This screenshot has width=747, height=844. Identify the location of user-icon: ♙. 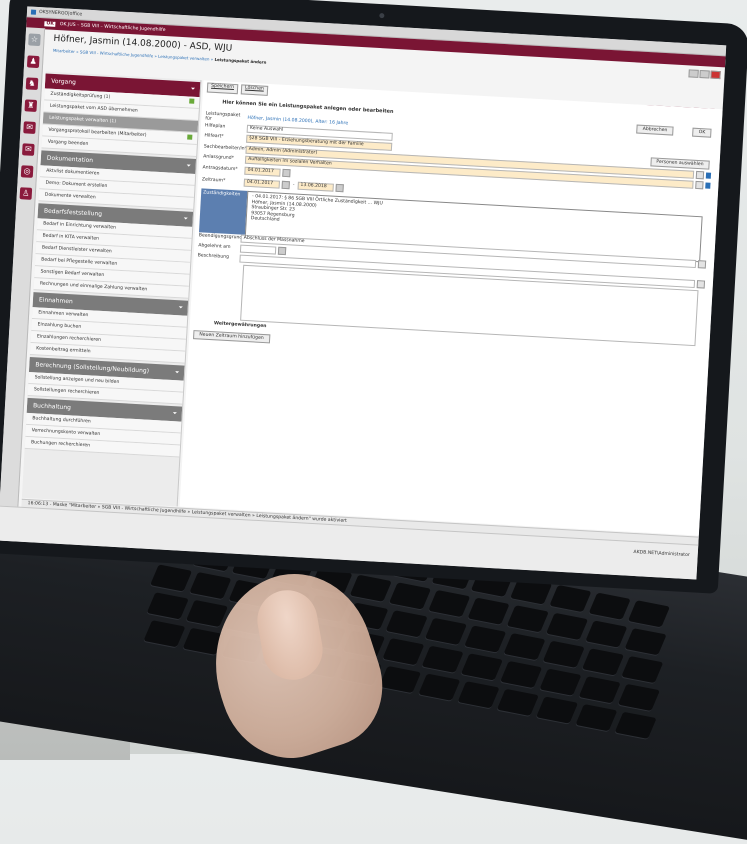
(26, 193).